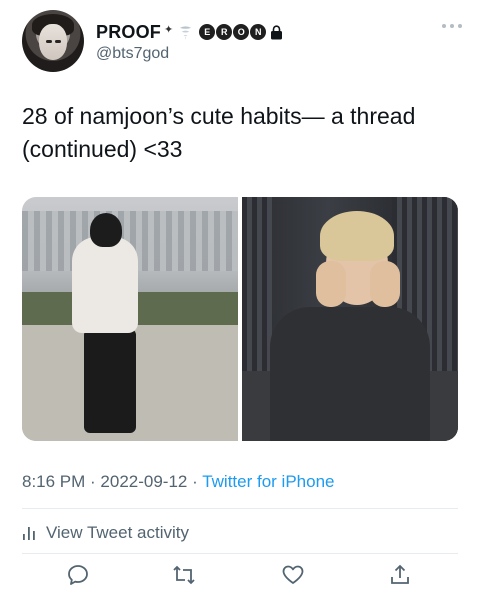 Image resolution: width=480 pixels, height=600 pixels. I want to click on action-bar, so click(242, 578).